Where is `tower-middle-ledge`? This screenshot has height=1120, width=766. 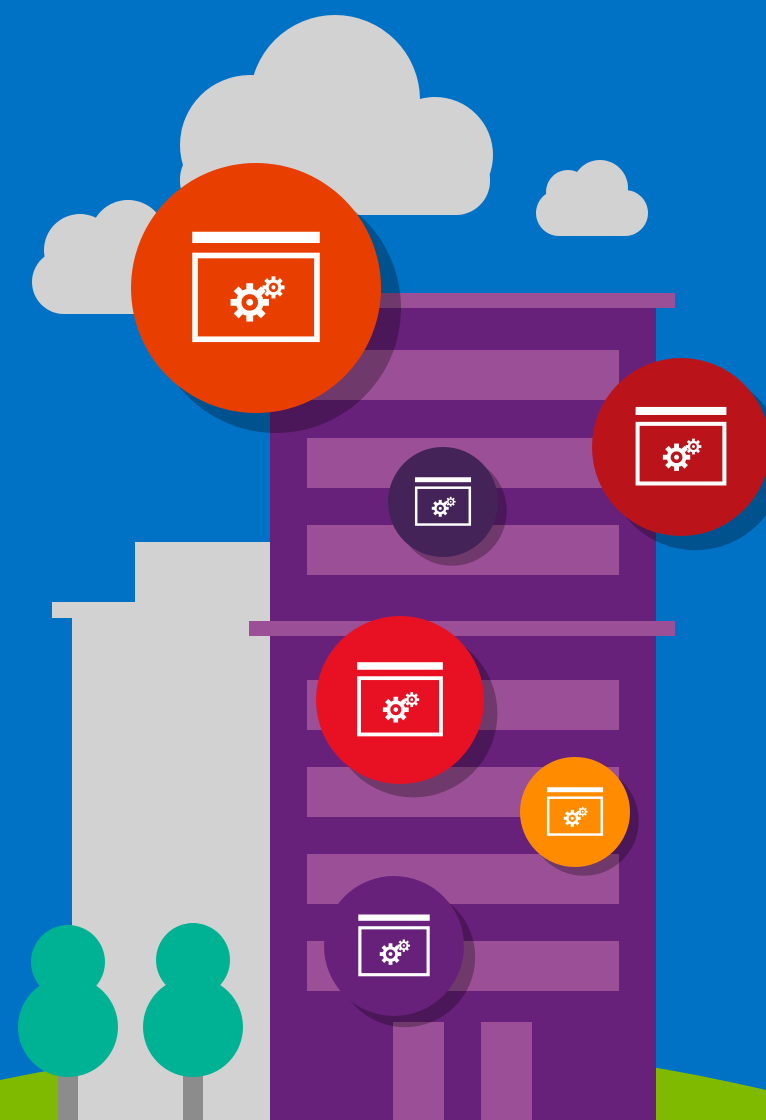
tower-middle-ledge is located at coordinates (462, 628).